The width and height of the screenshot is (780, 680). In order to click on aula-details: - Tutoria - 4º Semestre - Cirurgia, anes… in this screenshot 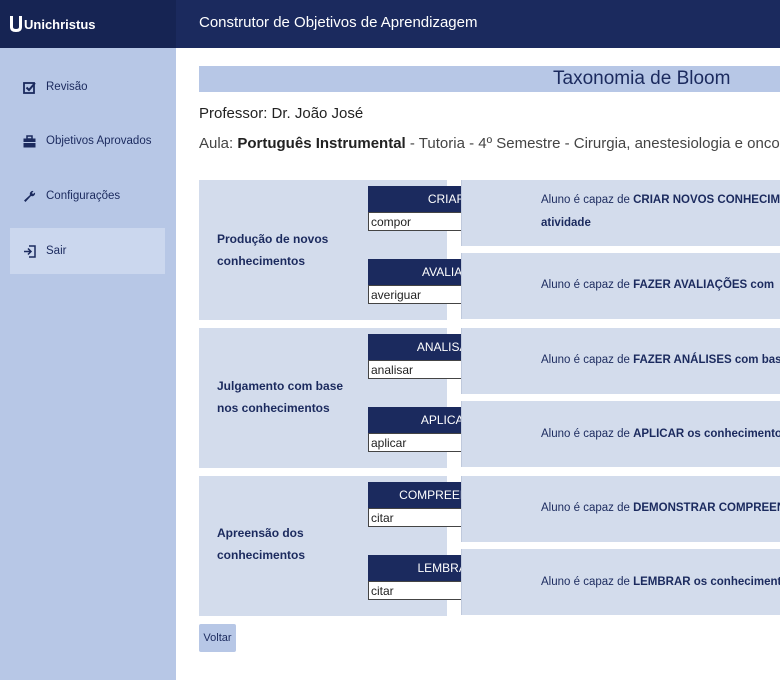, I will do `click(592, 143)`.